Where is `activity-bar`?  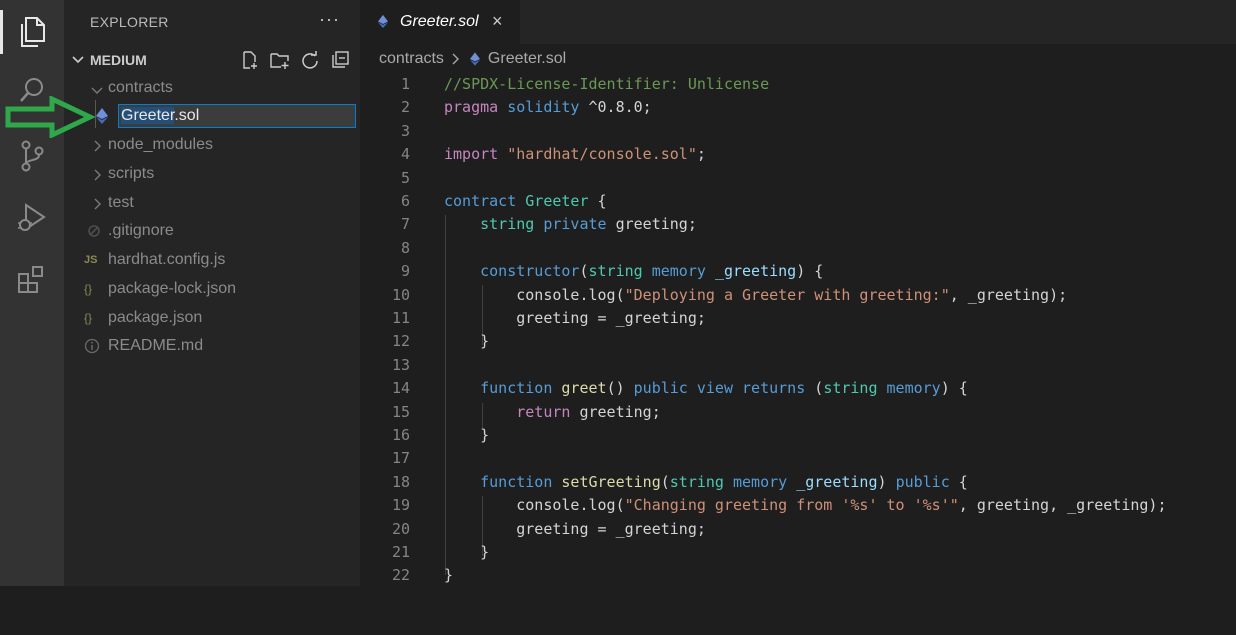 activity-bar is located at coordinates (32, 293).